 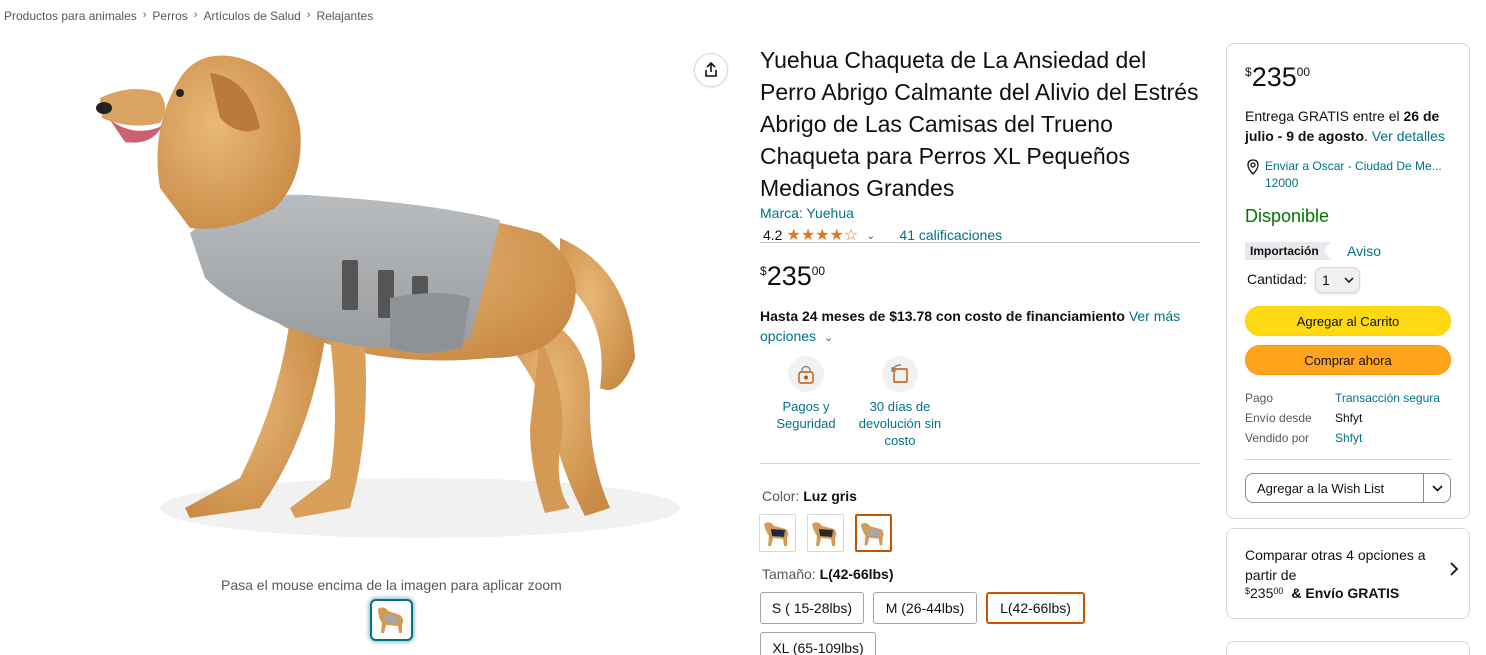 I want to click on compare-text: Comparar otras 4 opciones a partir de, so click(x=1335, y=565).